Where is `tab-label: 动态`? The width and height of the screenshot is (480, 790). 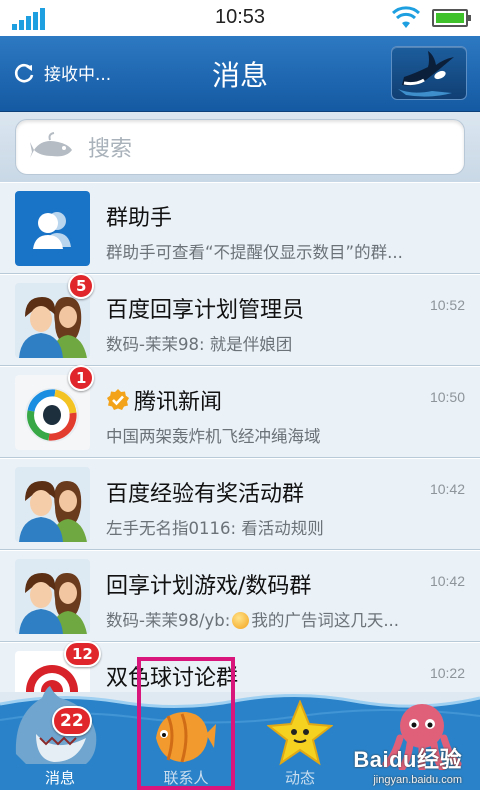 tab-label: 动态 is located at coordinates (299, 778).